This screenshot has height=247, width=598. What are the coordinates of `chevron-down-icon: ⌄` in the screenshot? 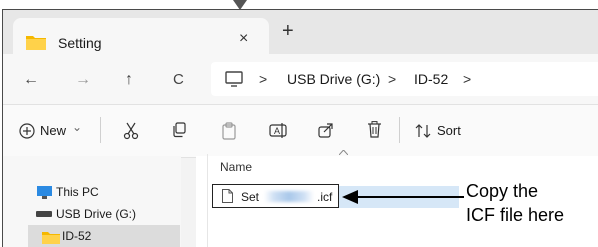 It's located at (77, 127).